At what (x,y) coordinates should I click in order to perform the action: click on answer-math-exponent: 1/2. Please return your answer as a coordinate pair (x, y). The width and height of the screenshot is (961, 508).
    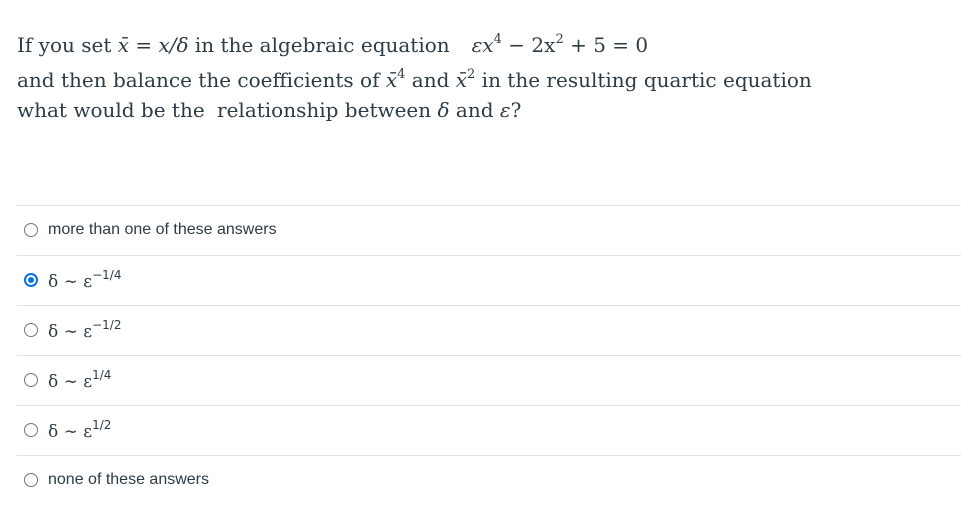
    Looking at the image, I should click on (102, 425).